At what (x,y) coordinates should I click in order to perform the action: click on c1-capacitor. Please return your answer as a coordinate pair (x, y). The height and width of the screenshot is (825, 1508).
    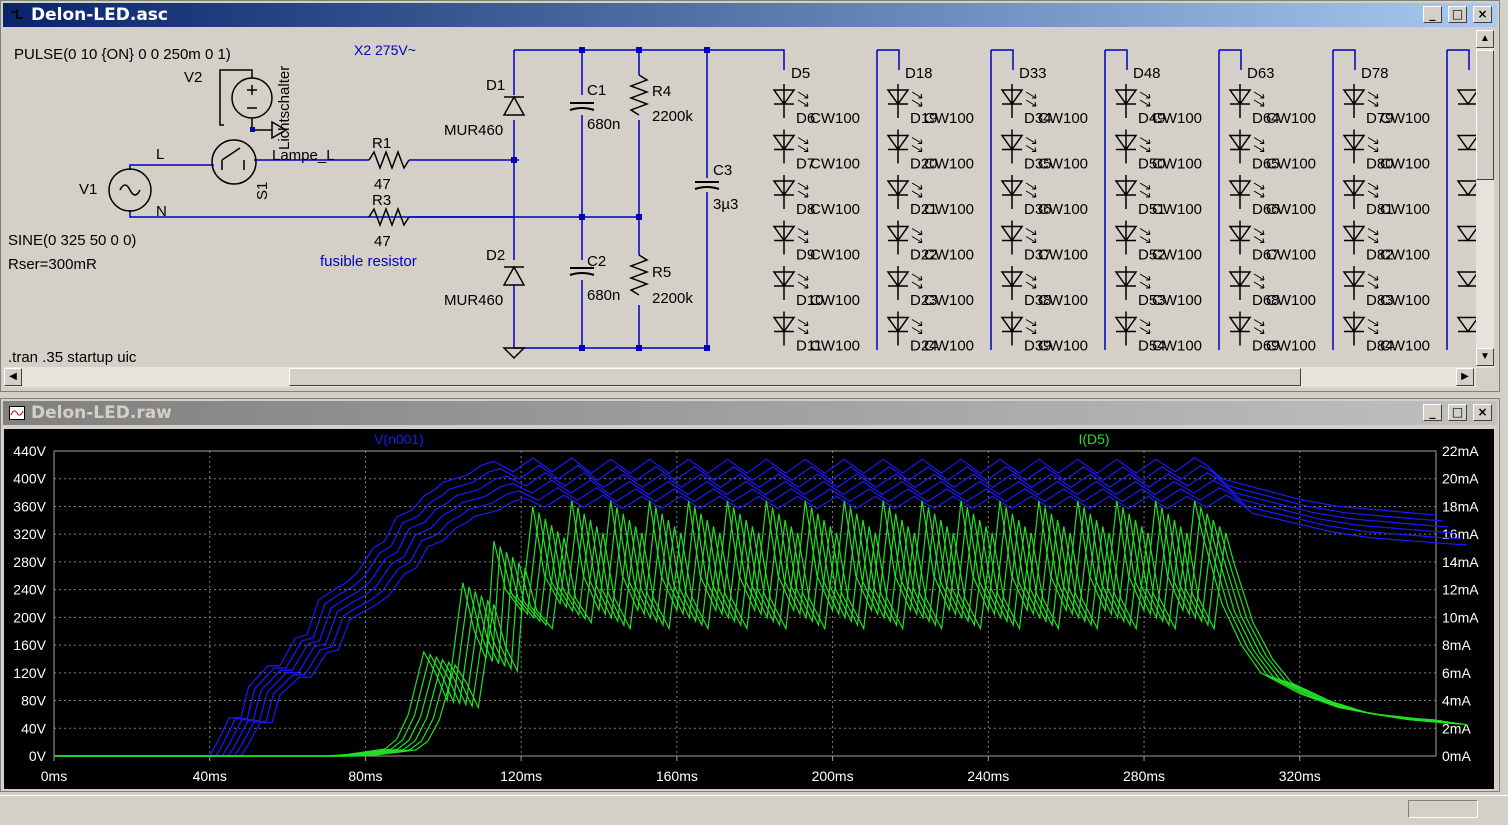
    Looking at the image, I should click on (582, 106).